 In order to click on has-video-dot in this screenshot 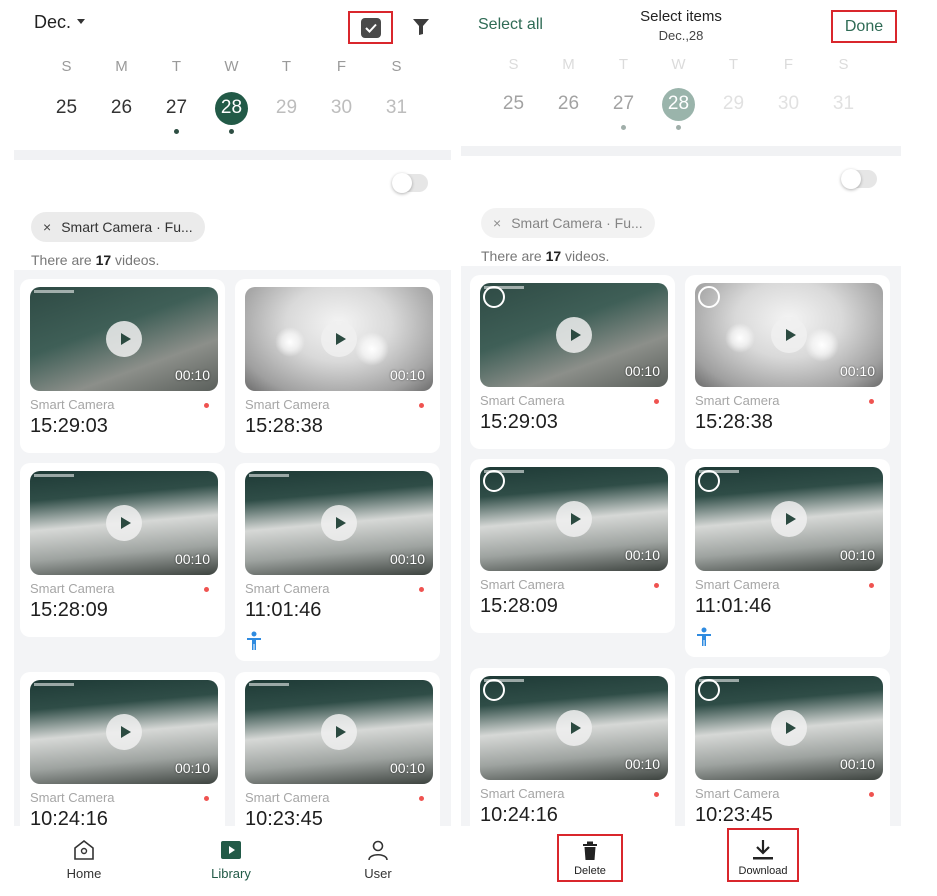, I will do `click(678, 127)`.